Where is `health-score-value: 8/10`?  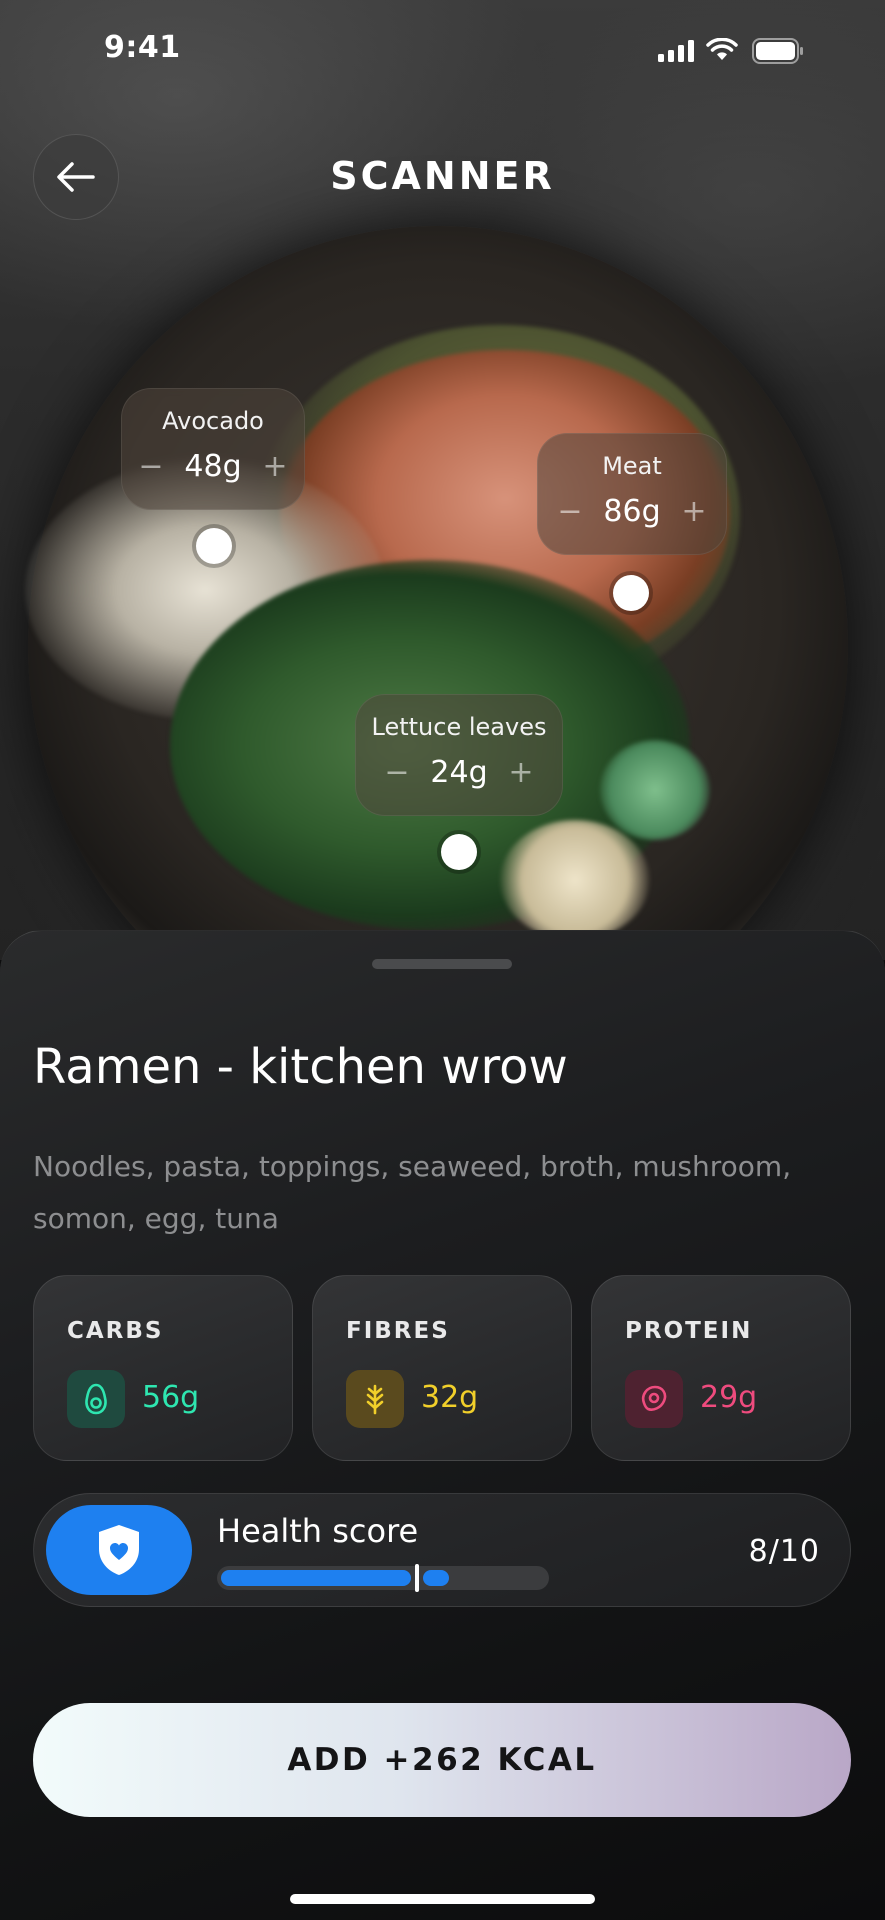 health-score-value: 8/10 is located at coordinates (784, 1551).